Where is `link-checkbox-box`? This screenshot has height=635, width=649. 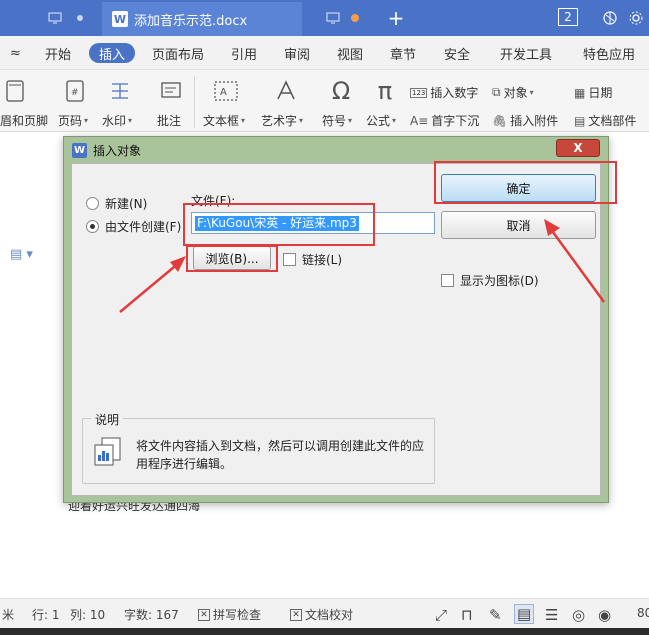
link-checkbox-box is located at coordinates (289, 259).